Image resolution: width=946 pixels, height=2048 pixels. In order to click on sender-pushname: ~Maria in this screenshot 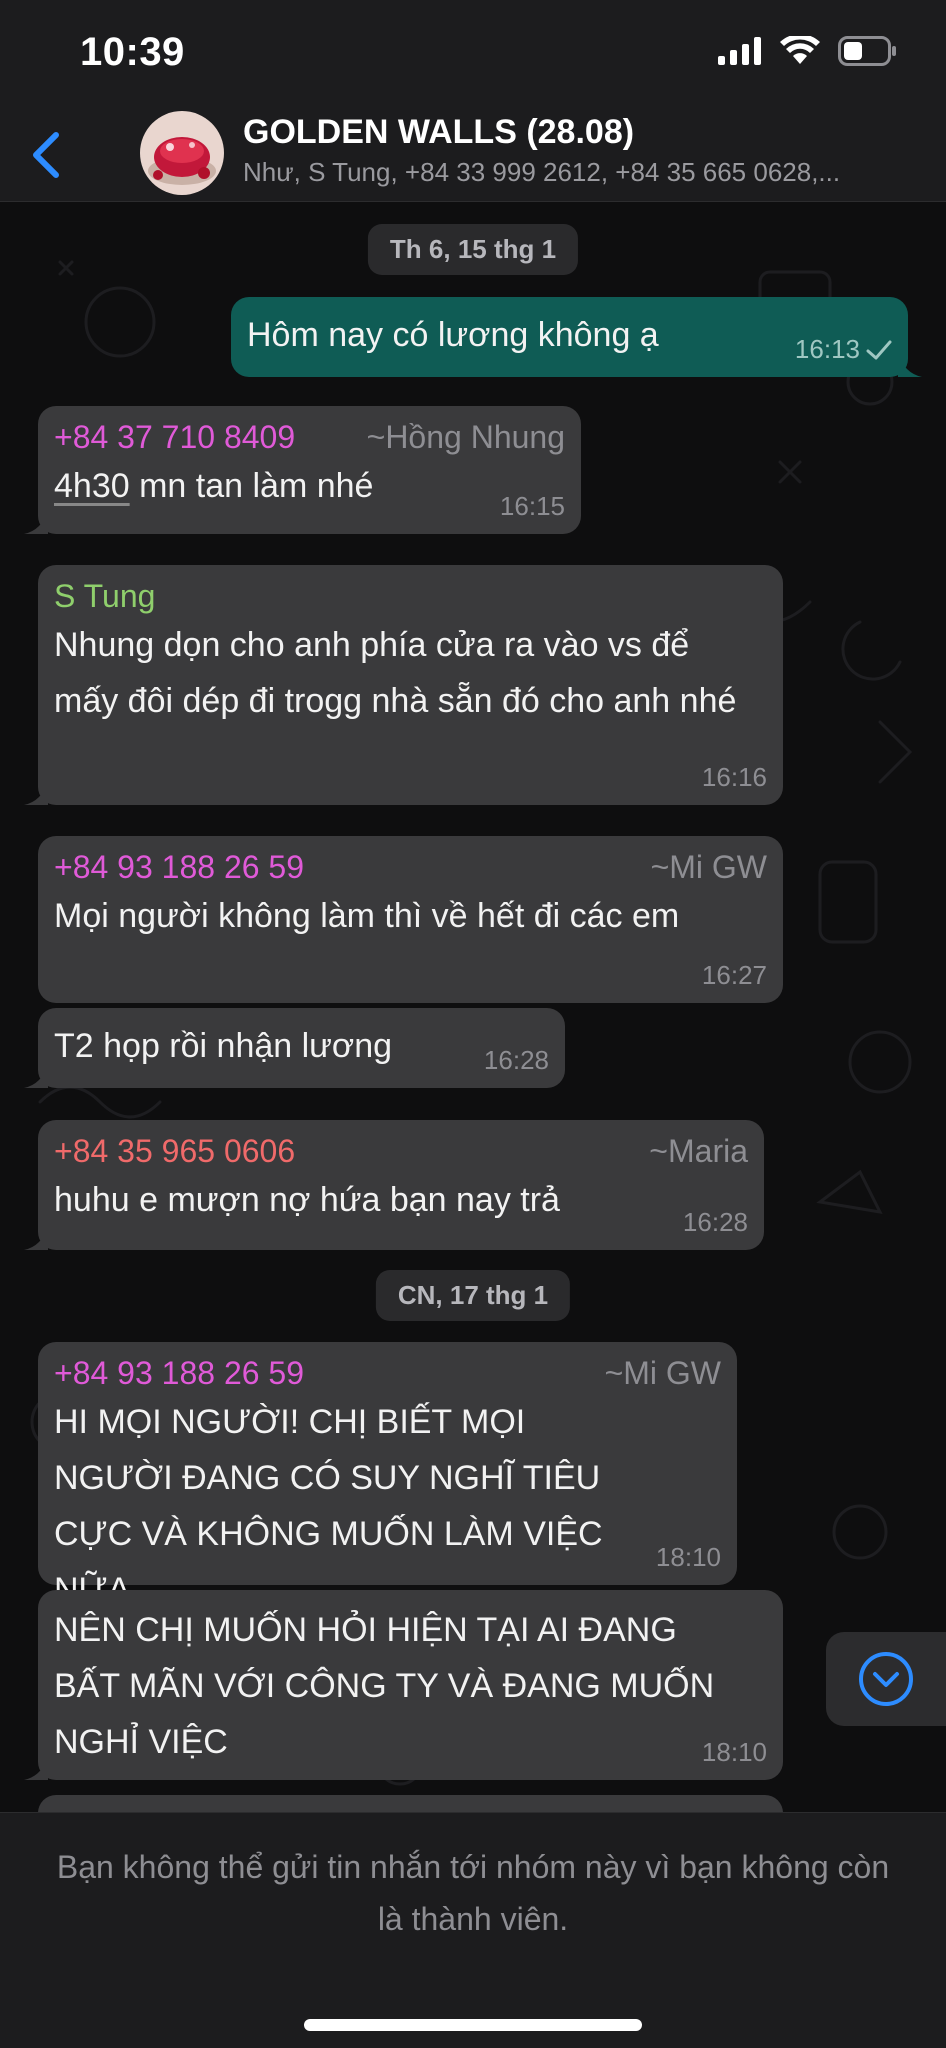, I will do `click(698, 1151)`.